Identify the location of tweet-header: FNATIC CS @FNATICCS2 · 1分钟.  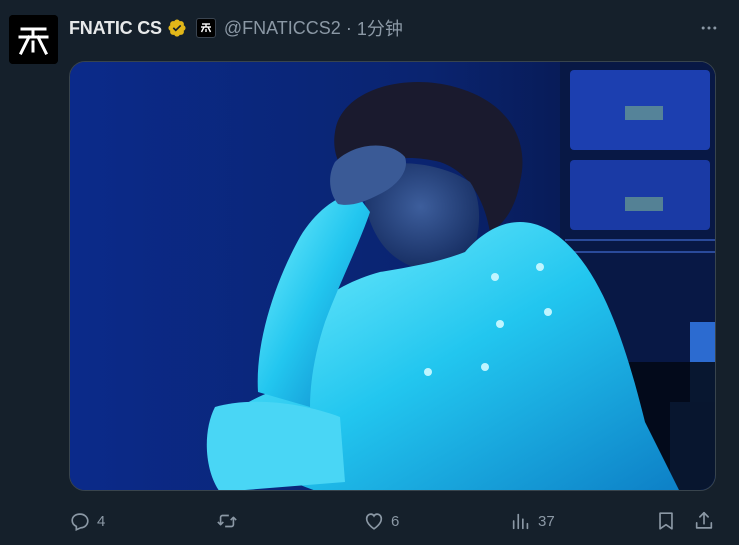
(384, 28).